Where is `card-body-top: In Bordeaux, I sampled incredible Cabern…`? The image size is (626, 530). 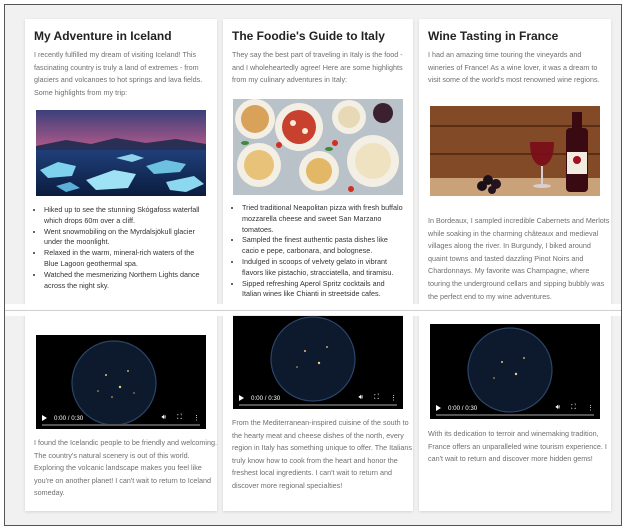
card-body-top: In Bordeaux, I sampled incredible Cabern… is located at coordinates (519, 258).